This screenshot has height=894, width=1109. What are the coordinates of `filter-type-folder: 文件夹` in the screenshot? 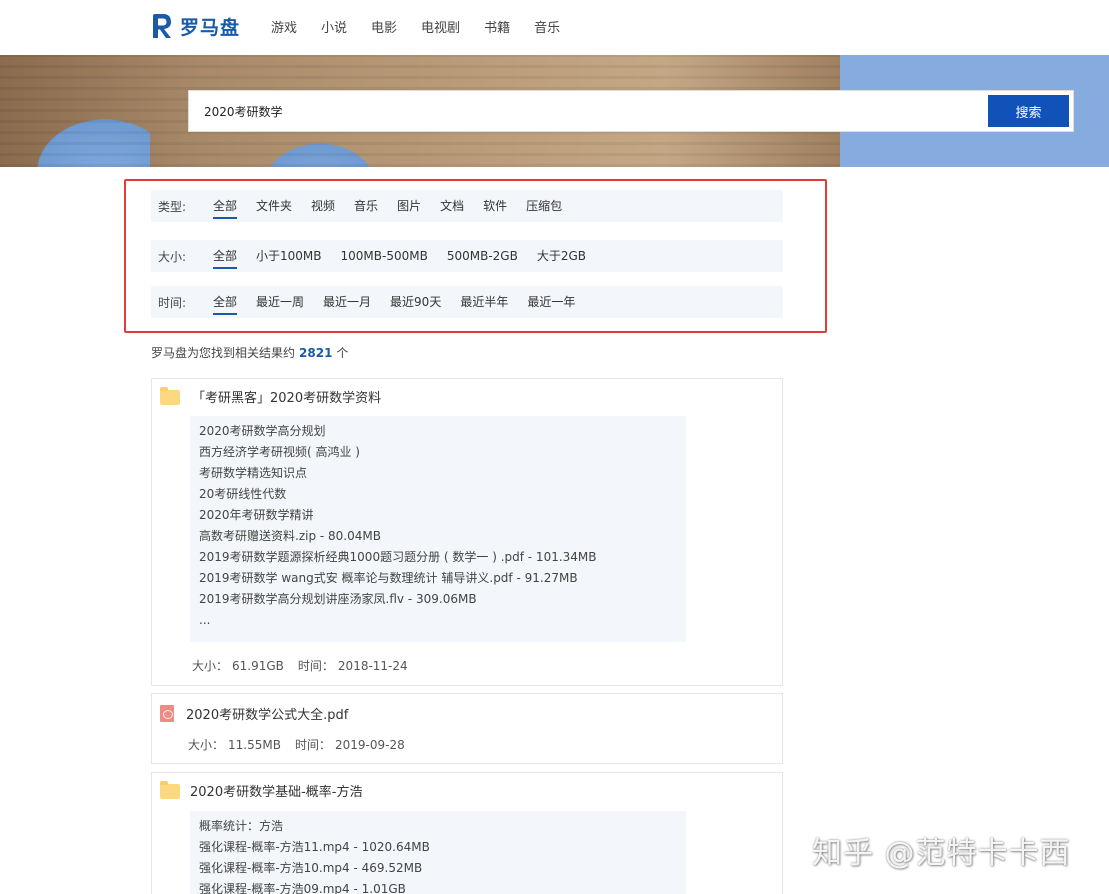 It's located at (274, 206).